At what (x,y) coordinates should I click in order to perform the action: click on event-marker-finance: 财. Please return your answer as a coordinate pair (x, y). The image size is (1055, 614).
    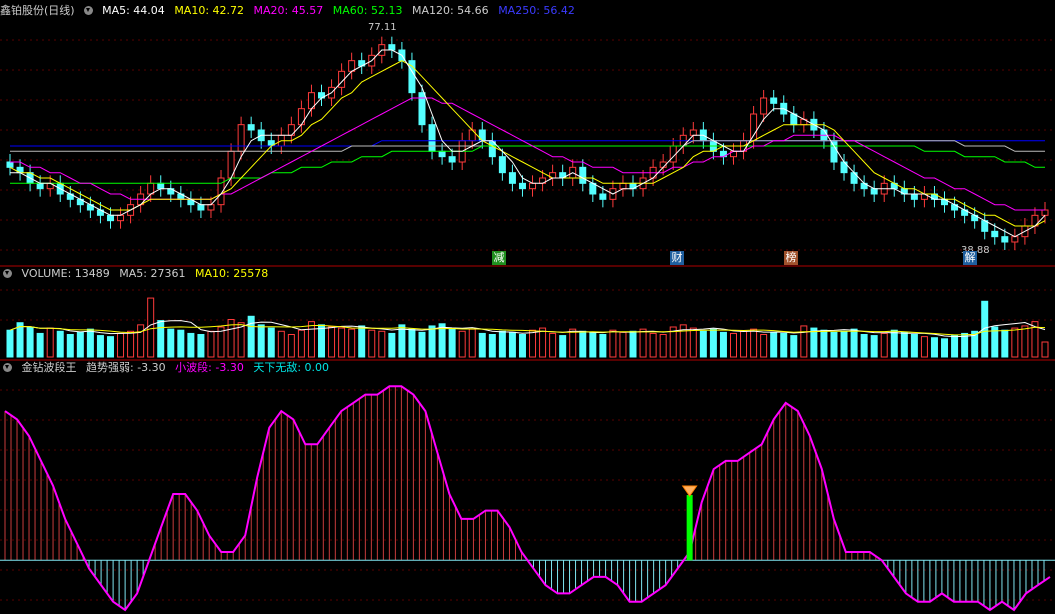
    Looking at the image, I should click on (677, 258).